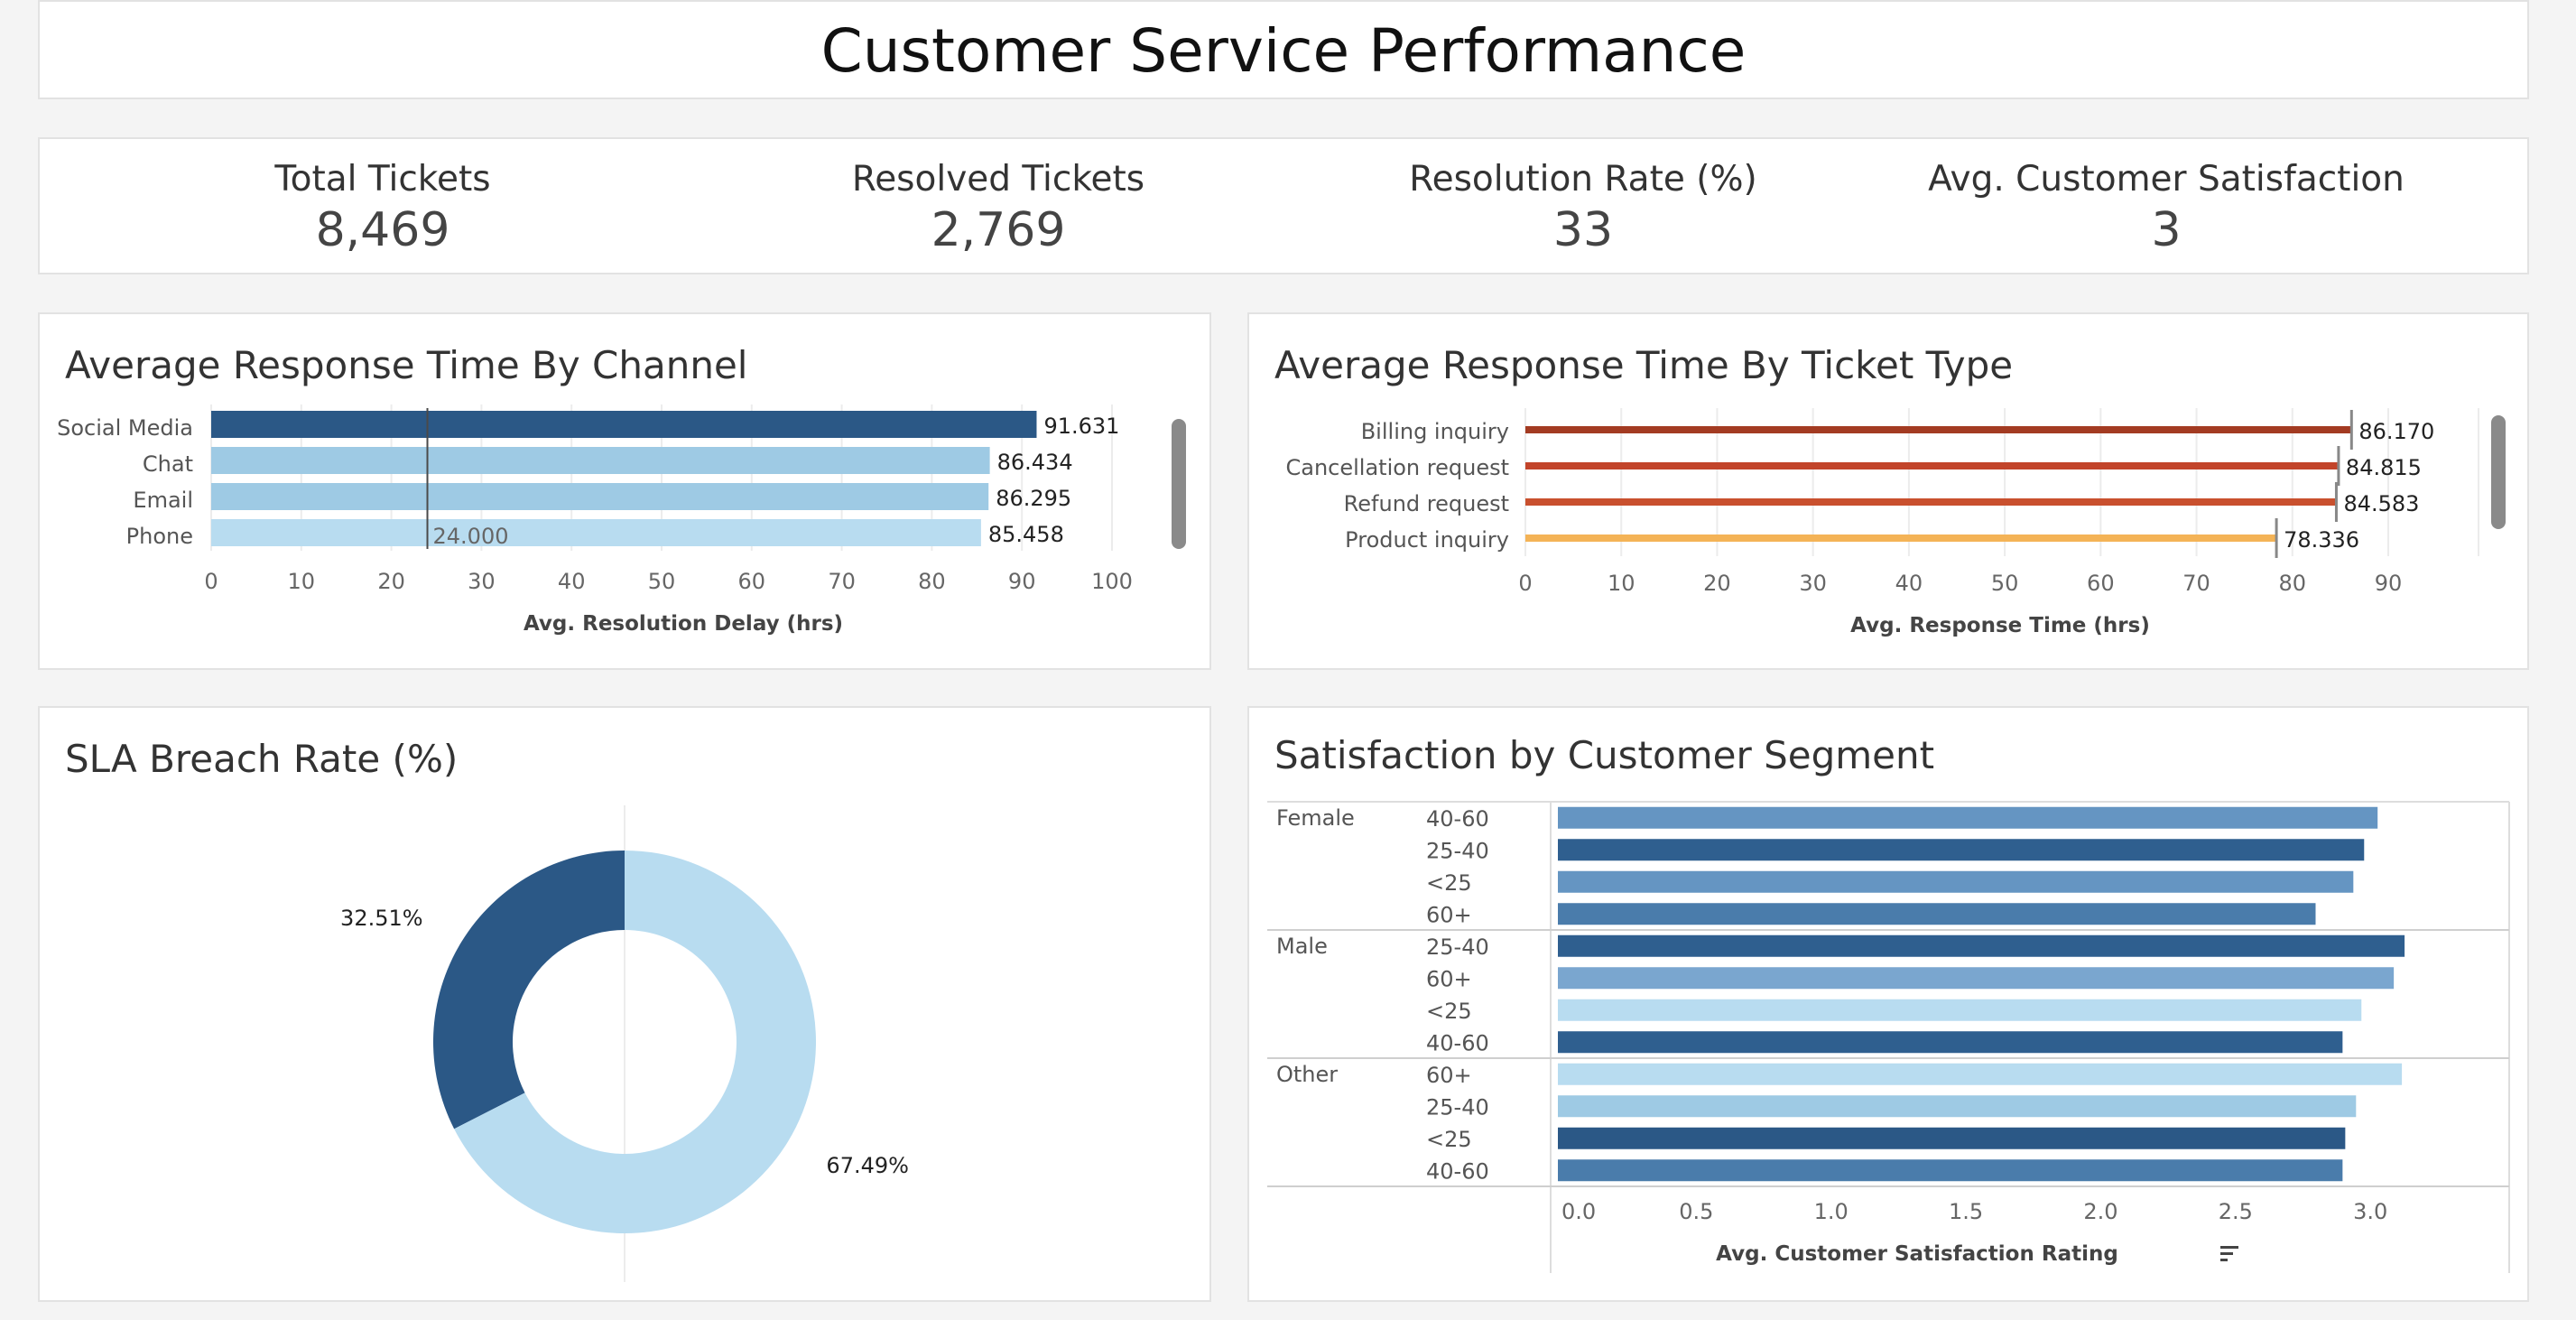 This screenshot has height=1320, width=2576. I want to click on kpi-value: 33, so click(1583, 230).